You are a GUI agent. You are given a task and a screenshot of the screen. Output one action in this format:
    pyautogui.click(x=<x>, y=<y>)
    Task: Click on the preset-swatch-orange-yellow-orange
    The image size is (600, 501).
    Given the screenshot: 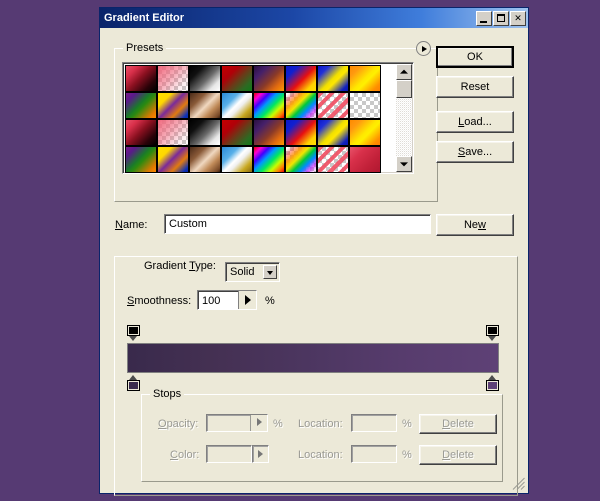 What is the action you would take?
    pyautogui.click(x=365, y=78)
    